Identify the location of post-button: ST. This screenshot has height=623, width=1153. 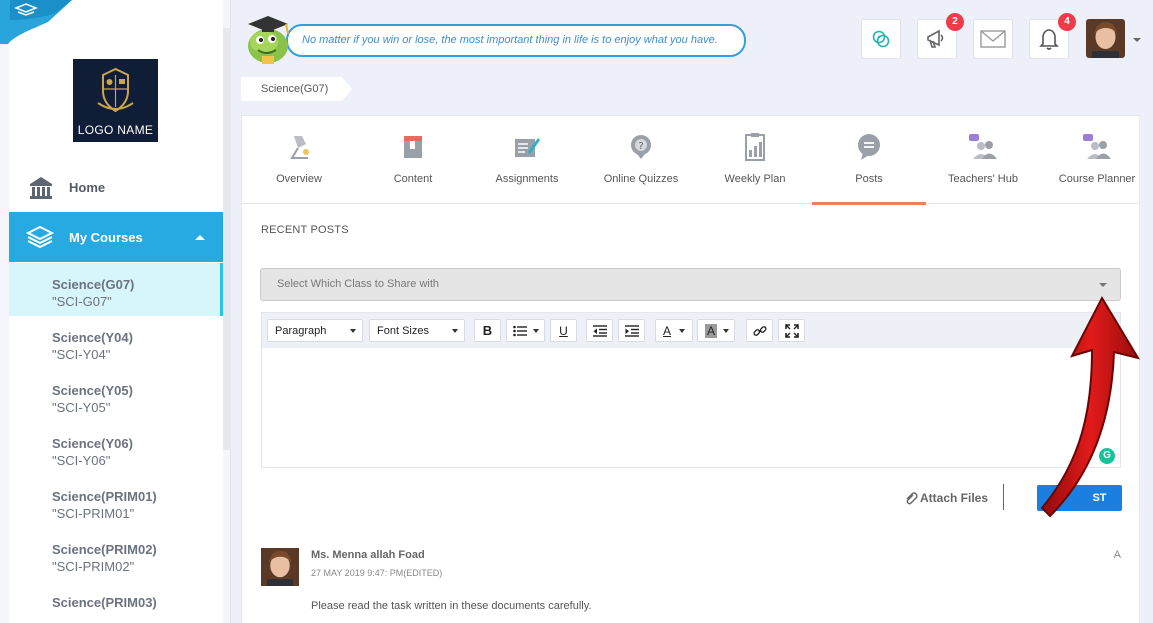
(1079, 498).